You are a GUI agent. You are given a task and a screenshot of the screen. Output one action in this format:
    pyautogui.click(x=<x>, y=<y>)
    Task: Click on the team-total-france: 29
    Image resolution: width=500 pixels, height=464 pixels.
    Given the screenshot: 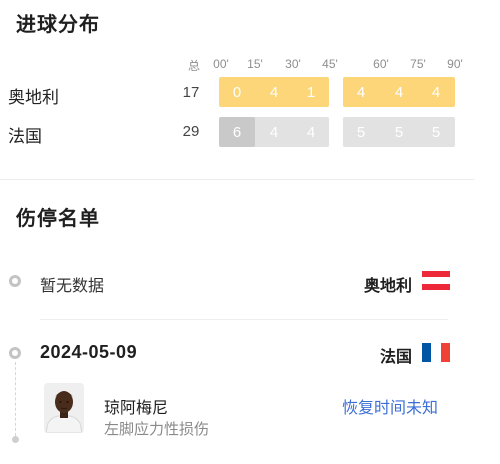 What is the action you would take?
    pyautogui.click(x=191, y=131)
    